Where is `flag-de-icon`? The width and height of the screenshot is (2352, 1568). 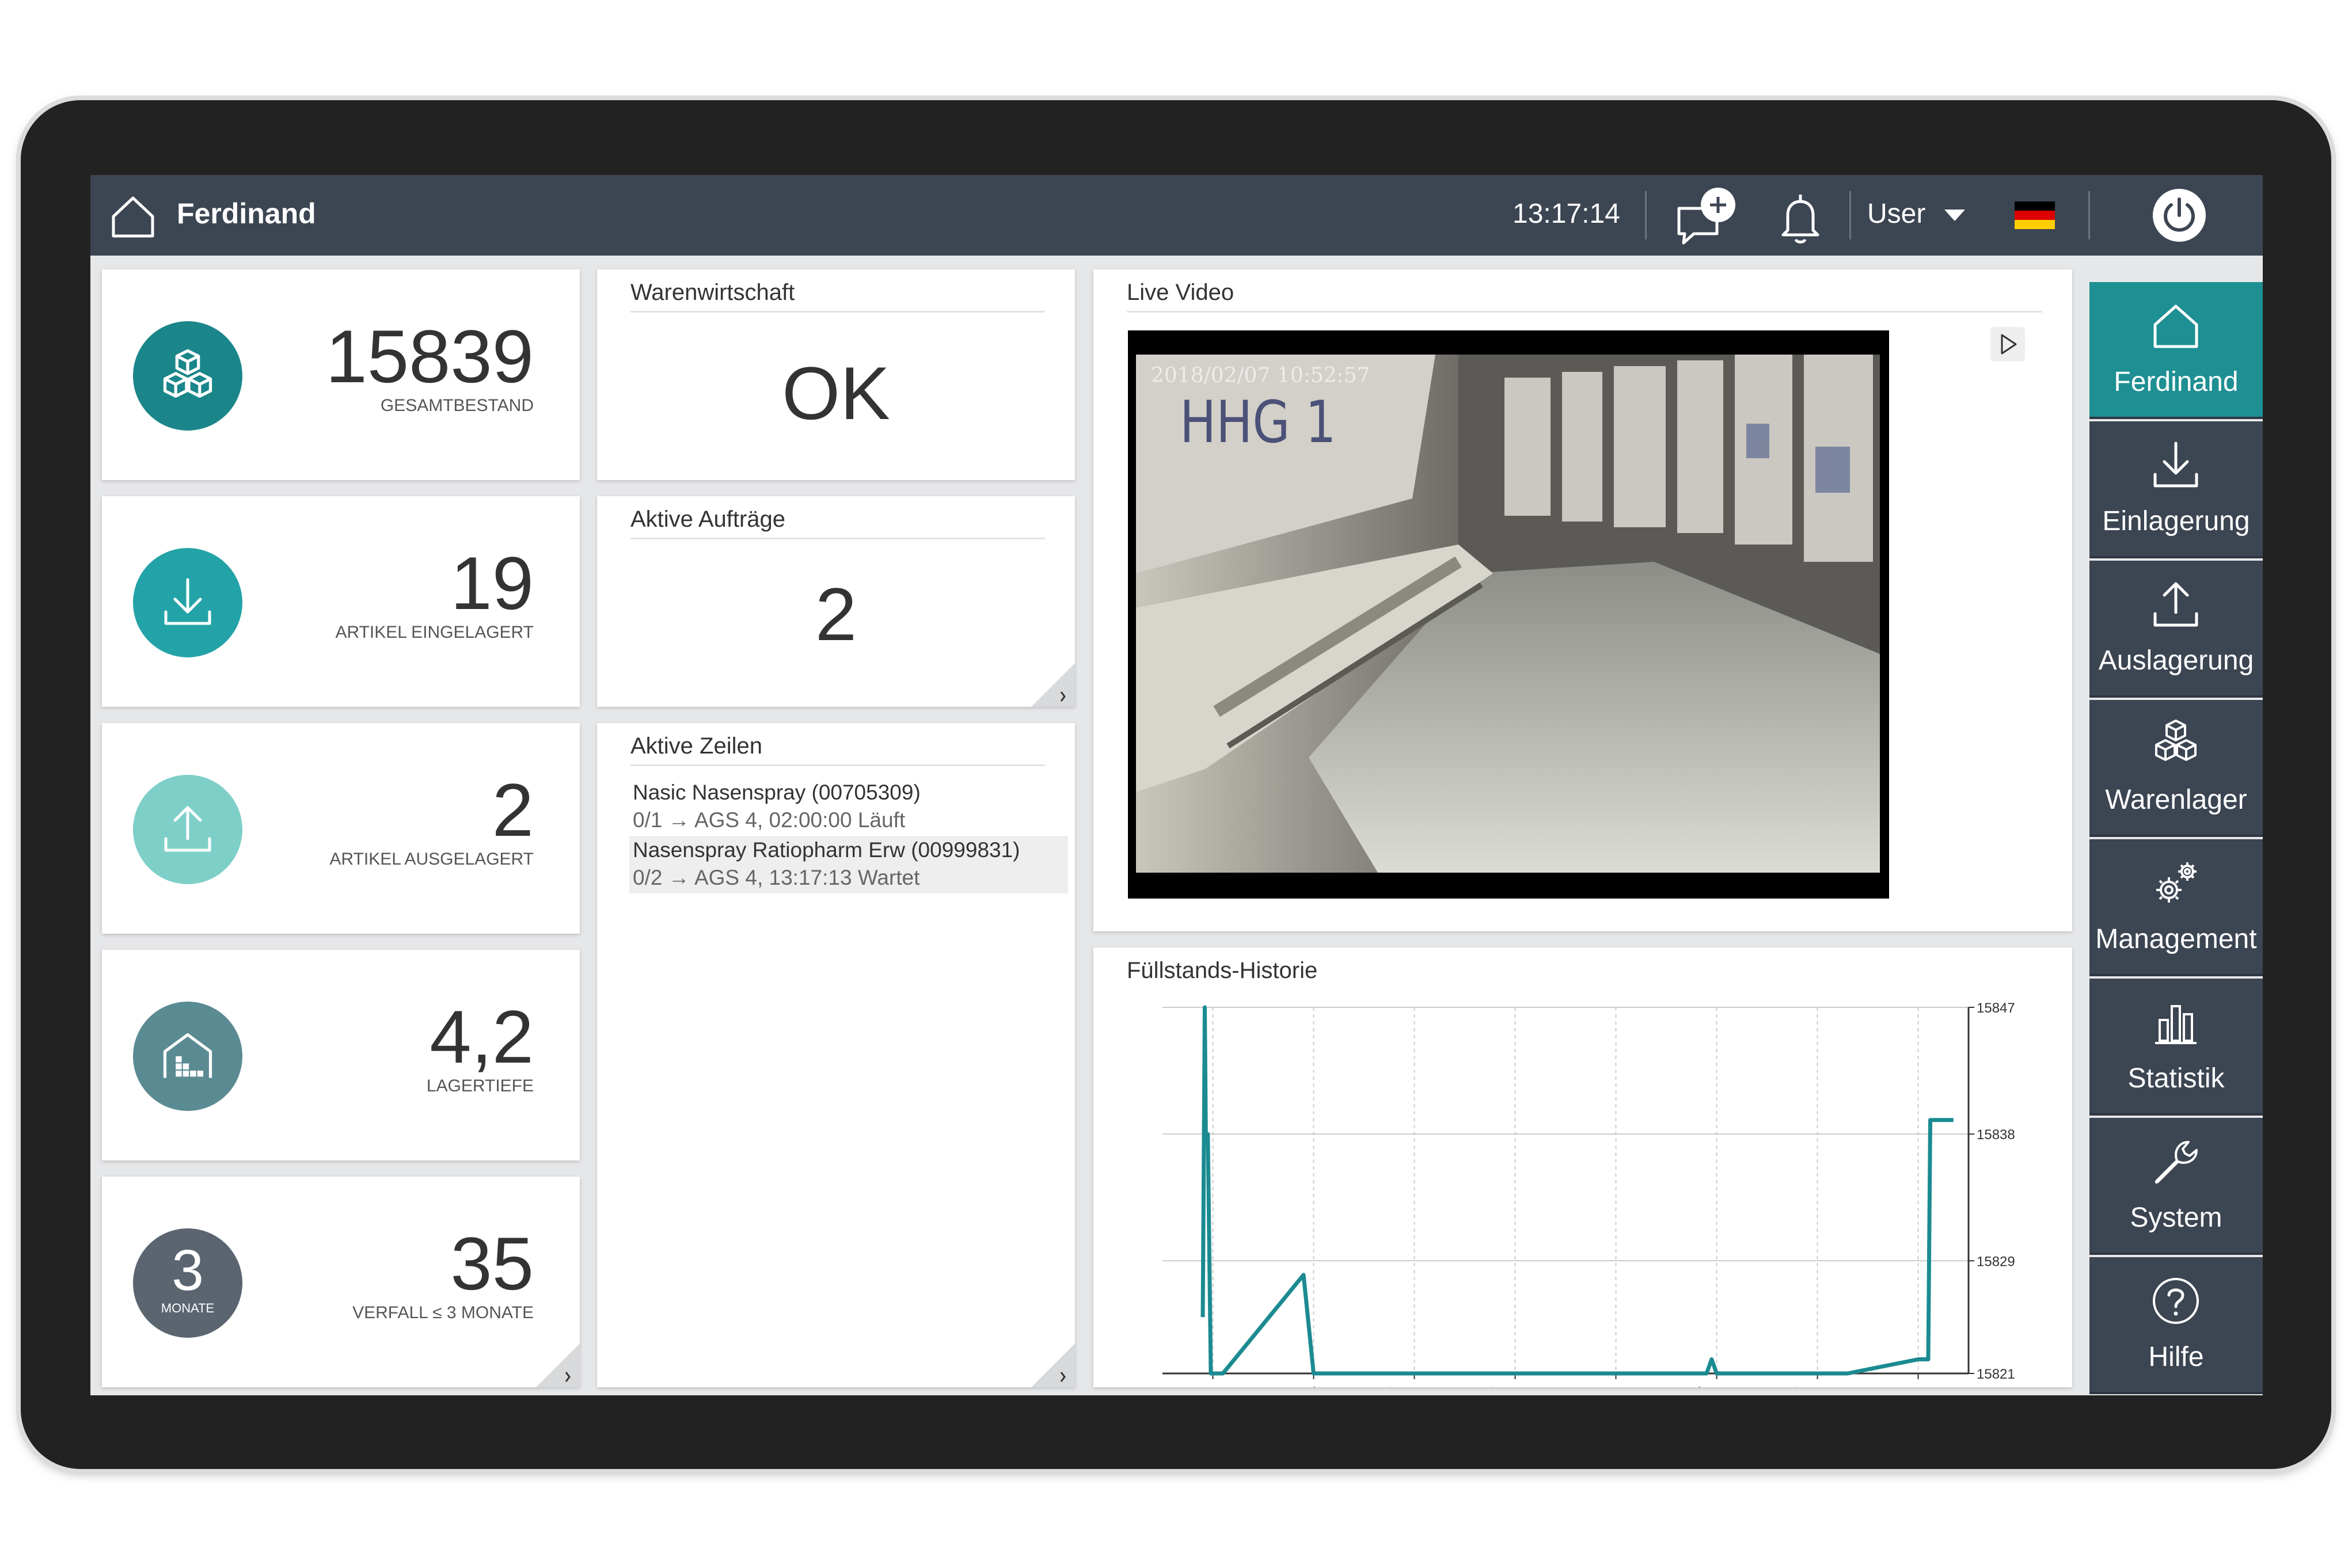
flag-de-icon is located at coordinates (2035, 215).